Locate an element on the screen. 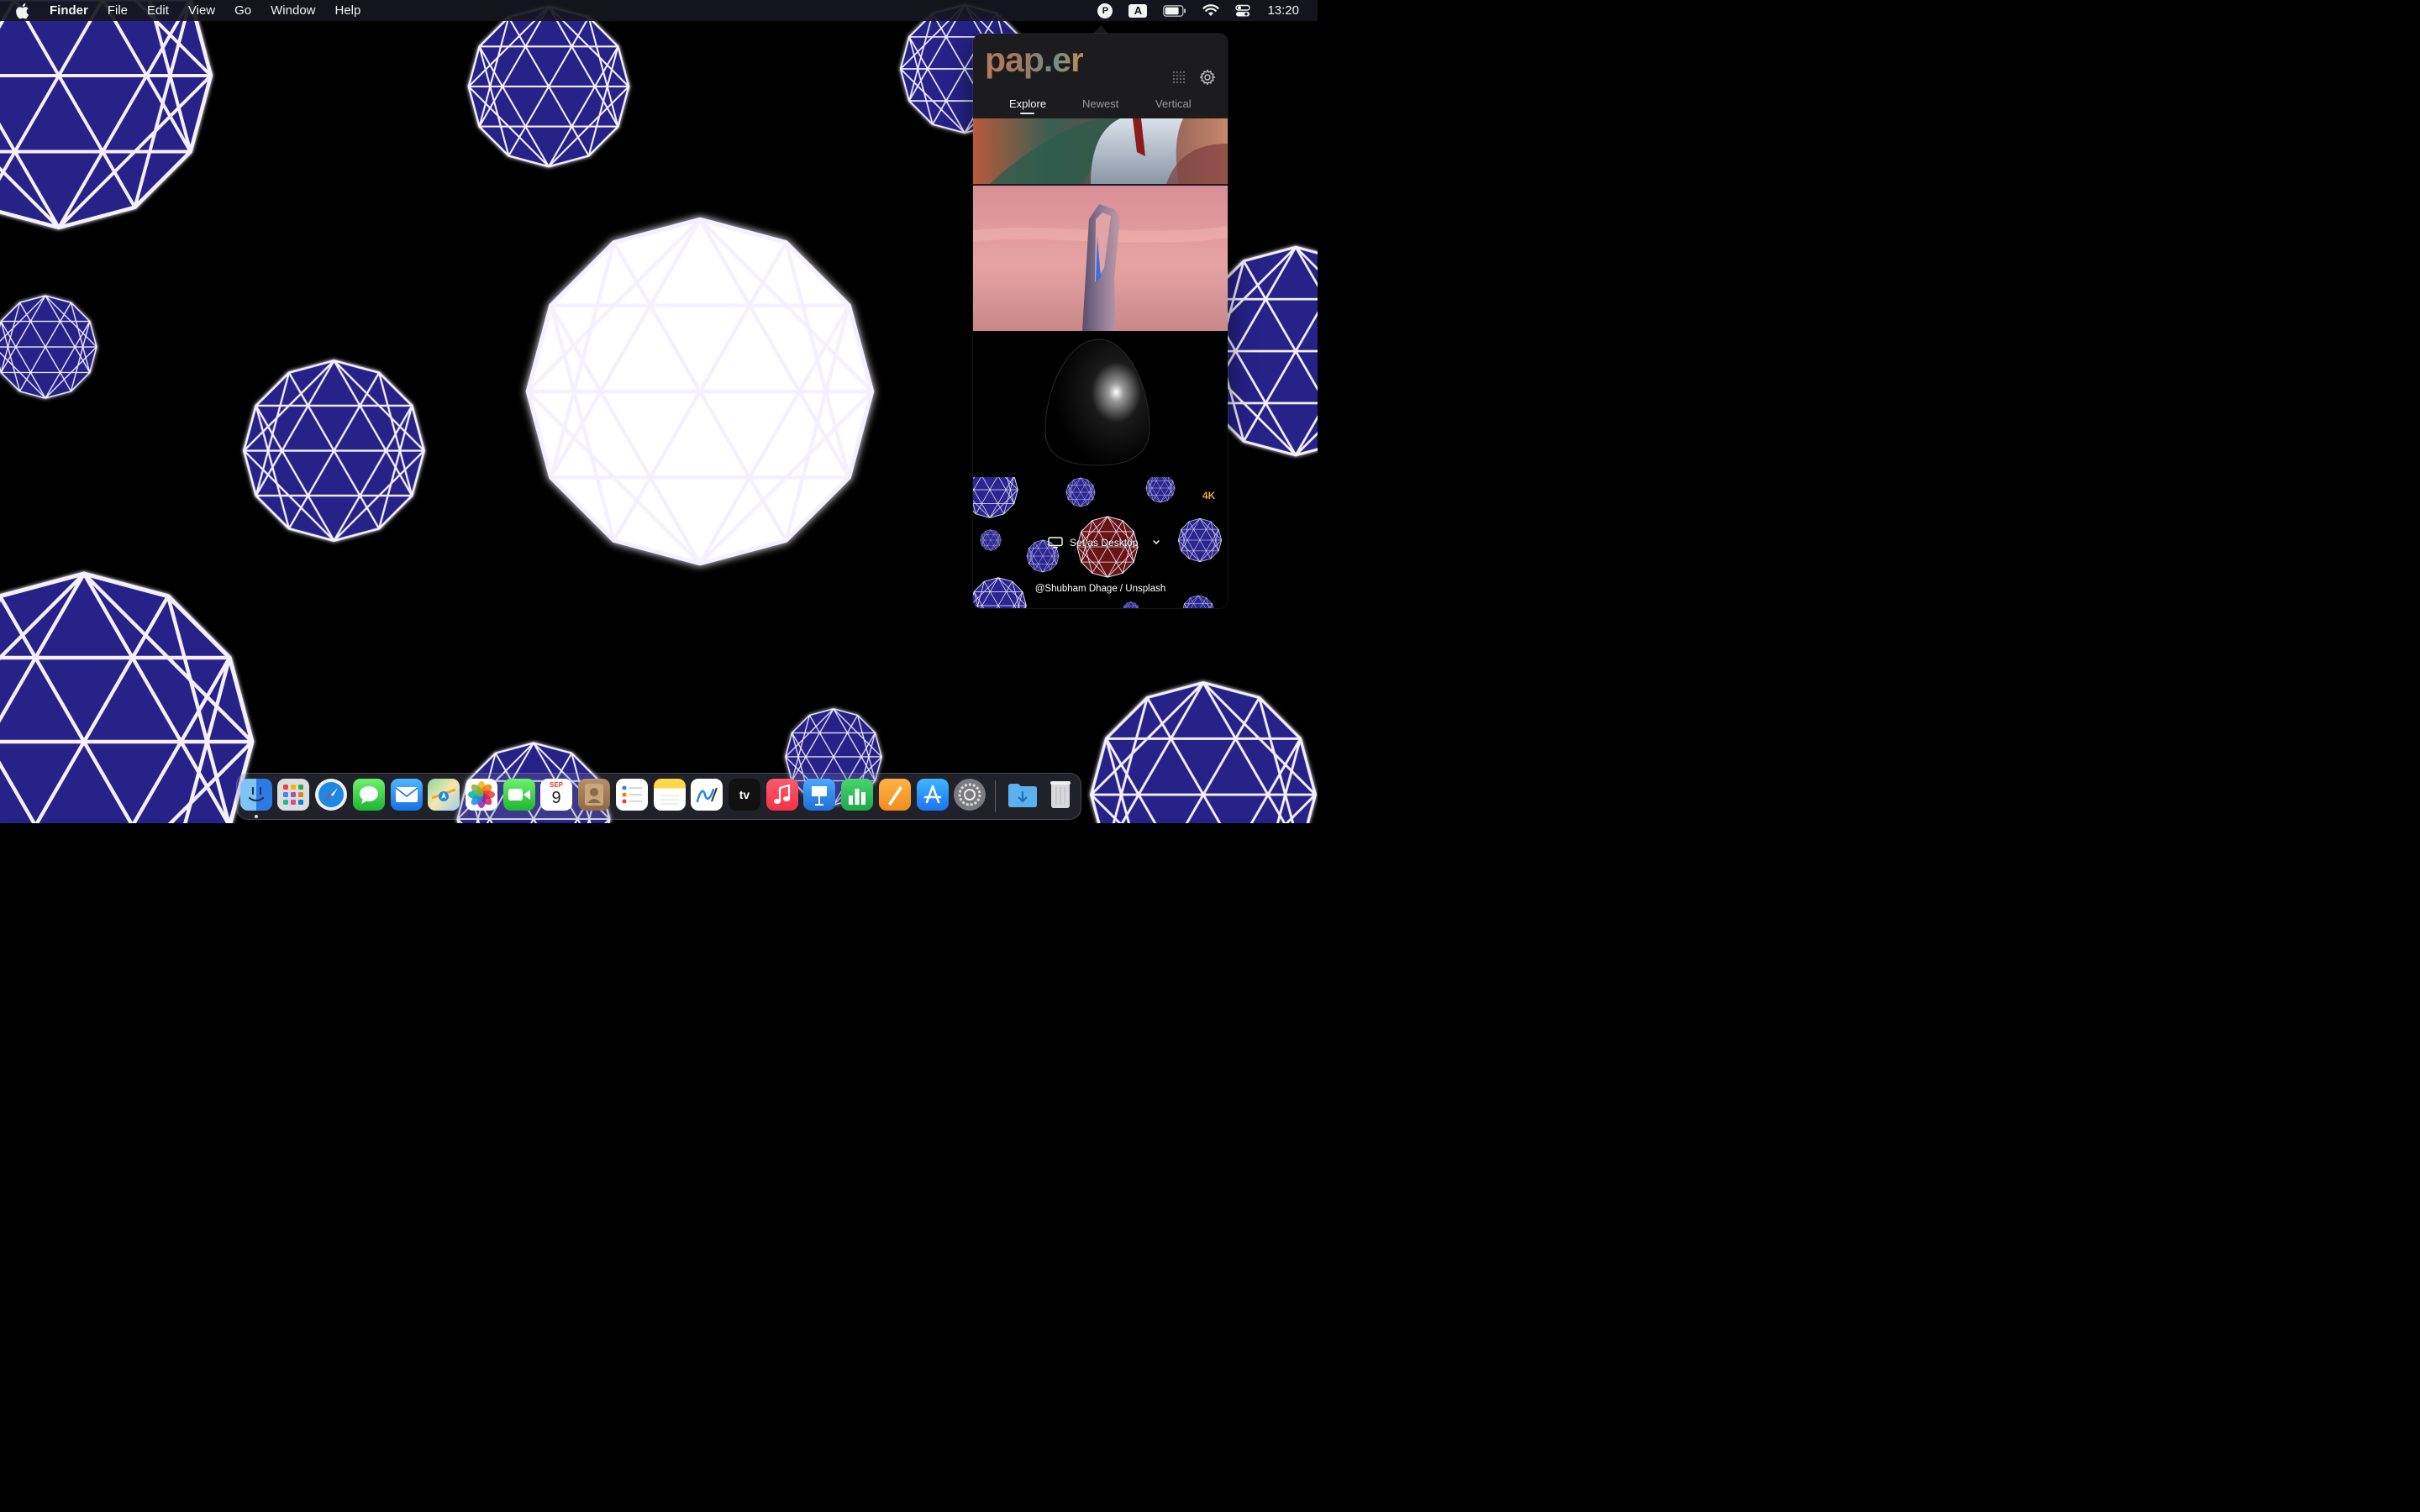 The image size is (2420, 1512). popover-tabs: Explore Newest Vertical is located at coordinates (1101, 108).